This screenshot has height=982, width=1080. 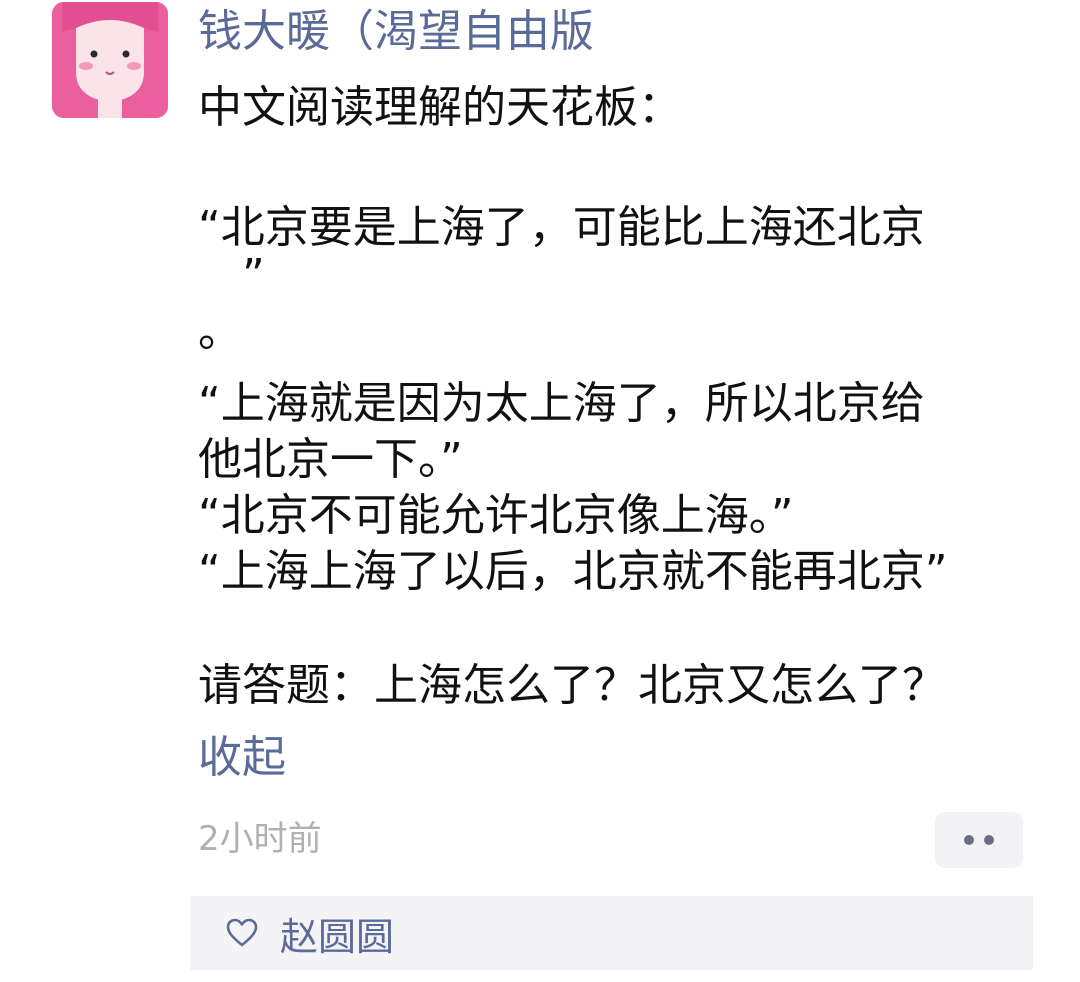 I want to click on avatar, so click(x=110, y=60).